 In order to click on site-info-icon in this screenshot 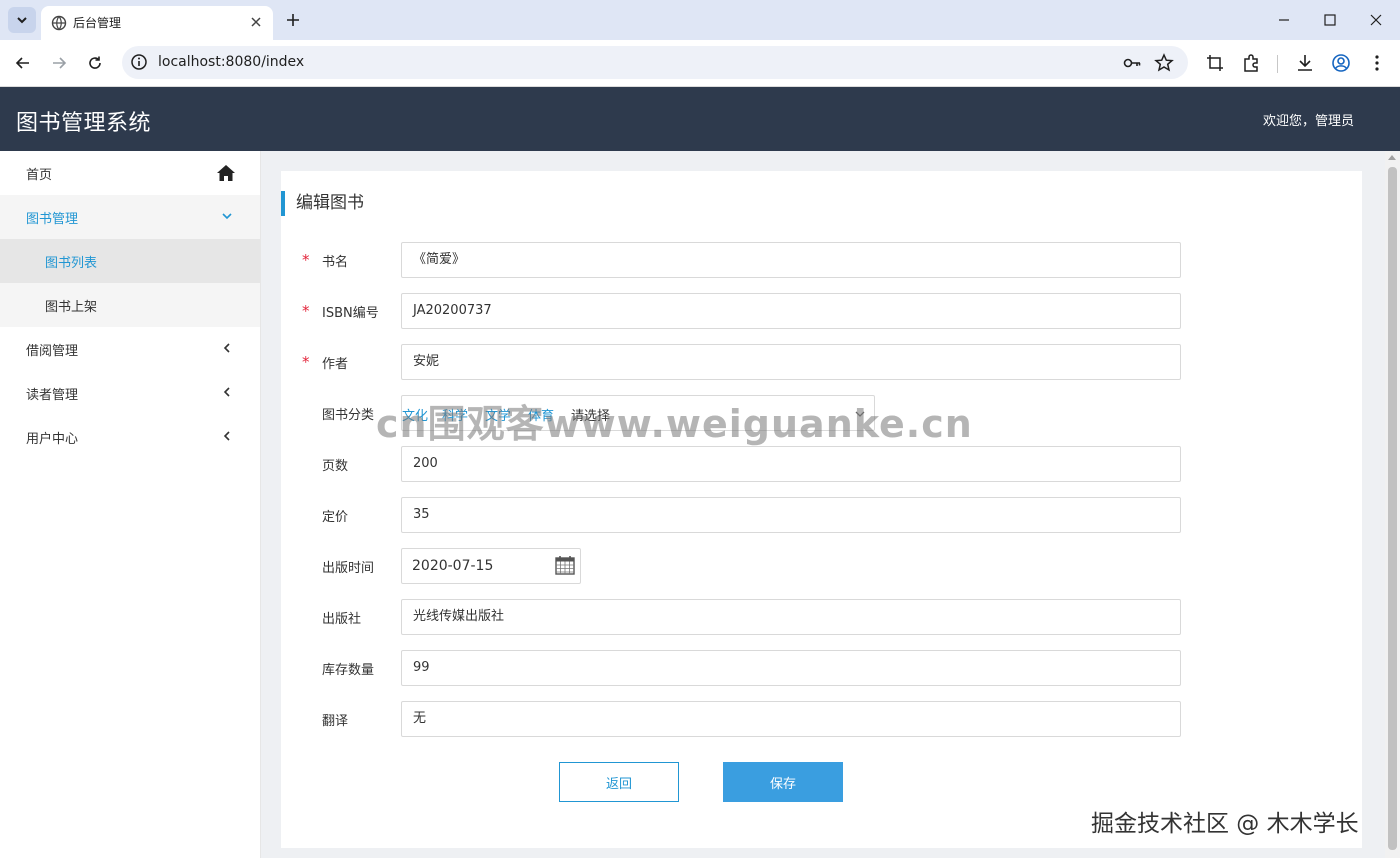, I will do `click(139, 62)`.